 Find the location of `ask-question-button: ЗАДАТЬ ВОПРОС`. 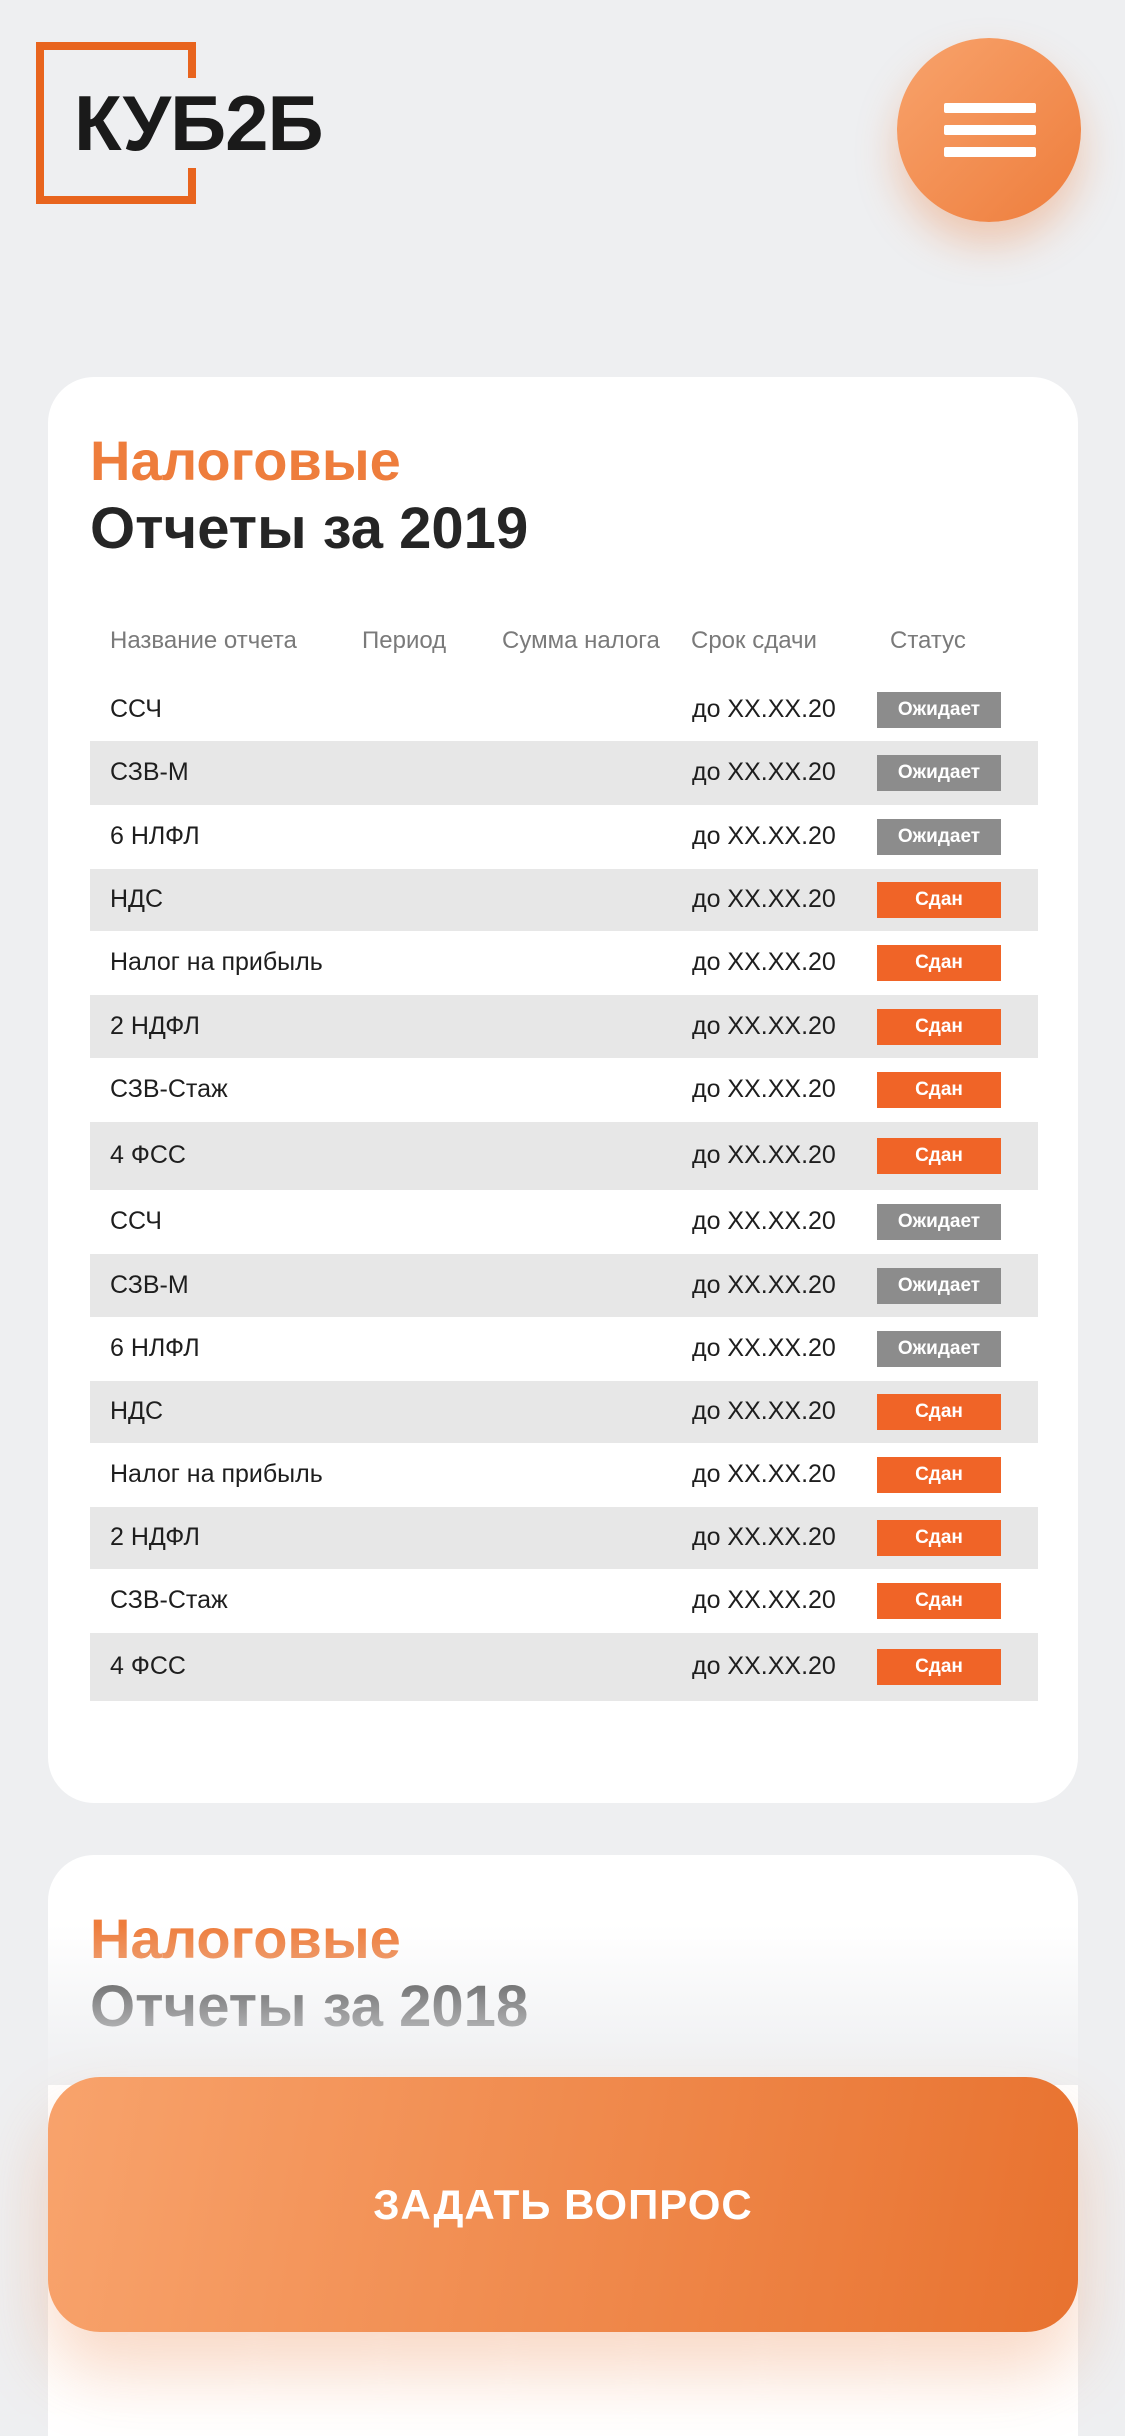

ask-question-button: ЗАДАТЬ ВОПРОС is located at coordinates (563, 2204).